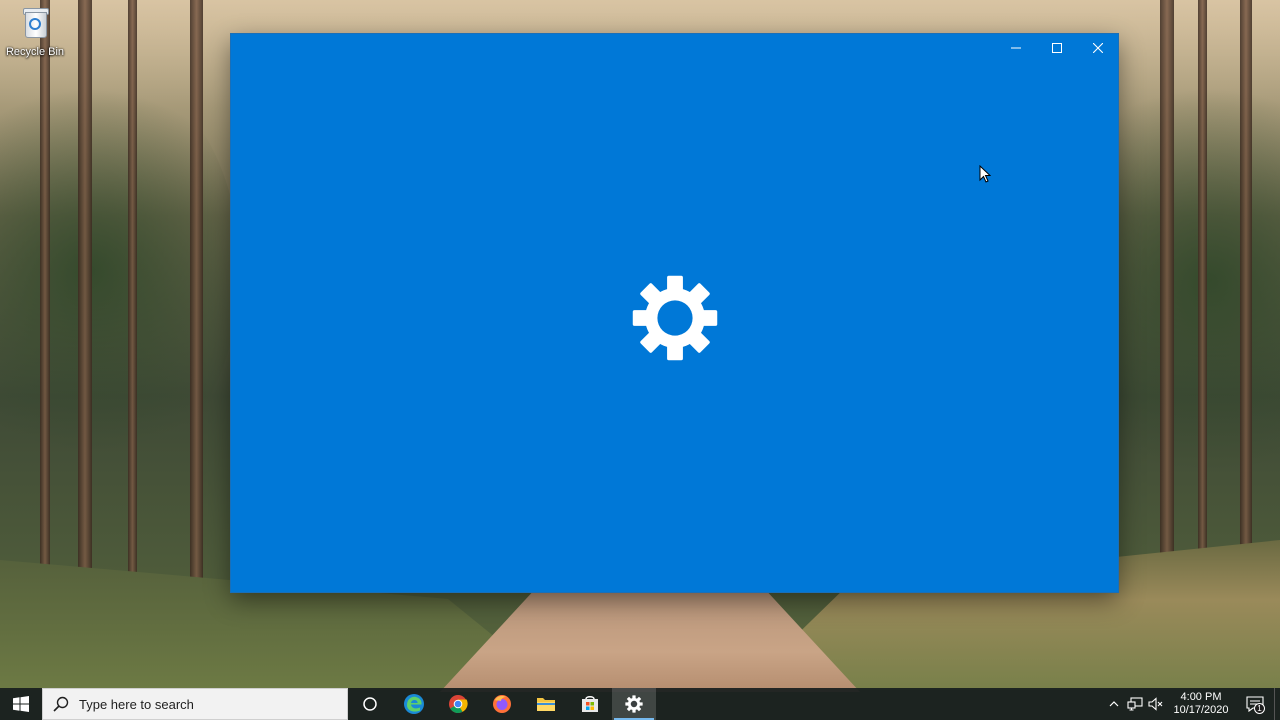 This screenshot has height=720, width=1280. What do you see at coordinates (195, 704) in the screenshot?
I see `taskbar-search-box: Type here to search` at bounding box center [195, 704].